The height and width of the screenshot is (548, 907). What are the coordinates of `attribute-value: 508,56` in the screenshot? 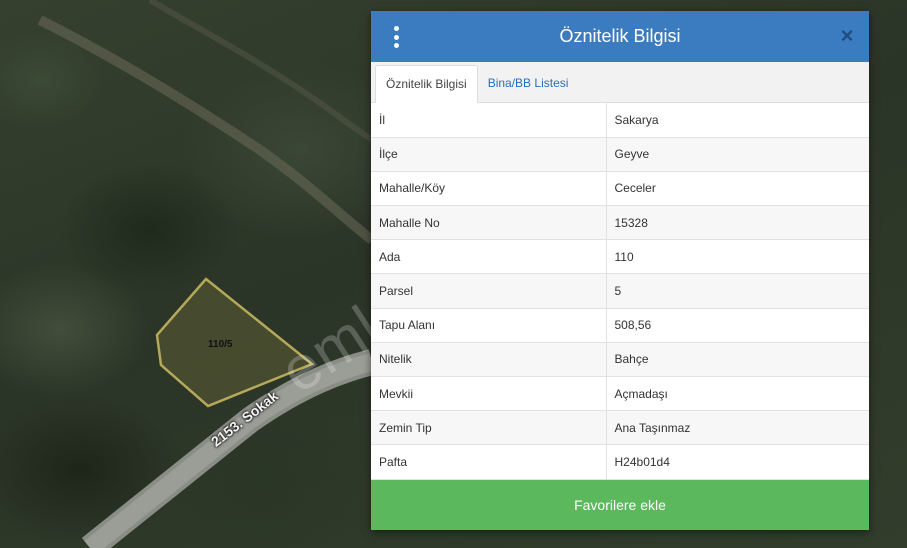 It's located at (737, 325).